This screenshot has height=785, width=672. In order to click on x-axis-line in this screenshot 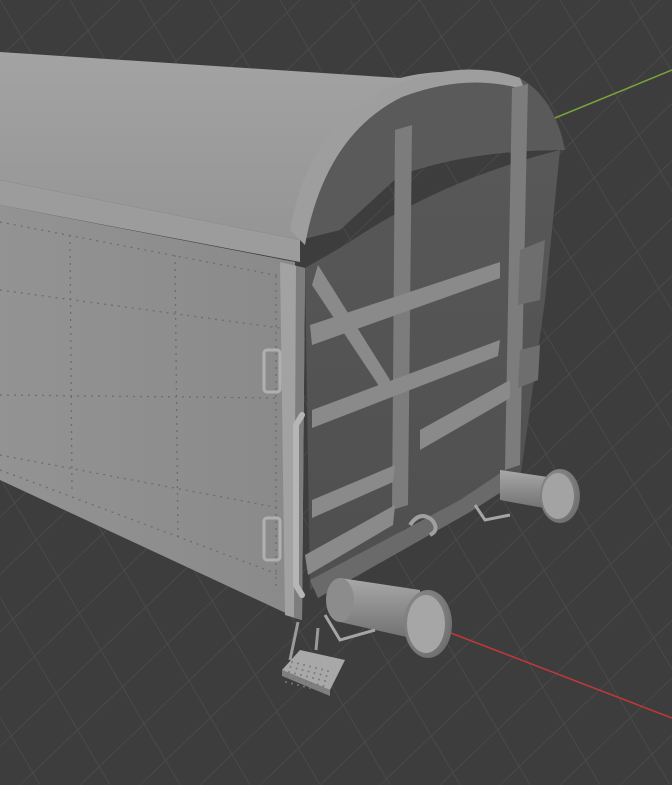, I will do `click(550, 671)`.